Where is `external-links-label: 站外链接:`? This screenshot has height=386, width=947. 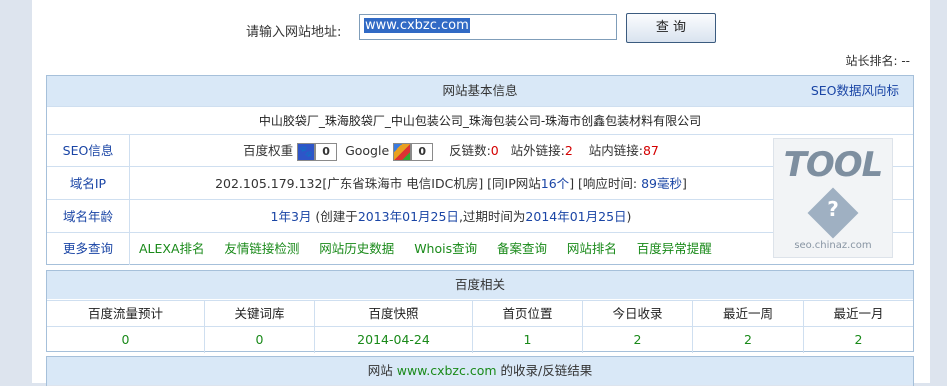
external-links-label: 站外链接: is located at coordinates (537, 150).